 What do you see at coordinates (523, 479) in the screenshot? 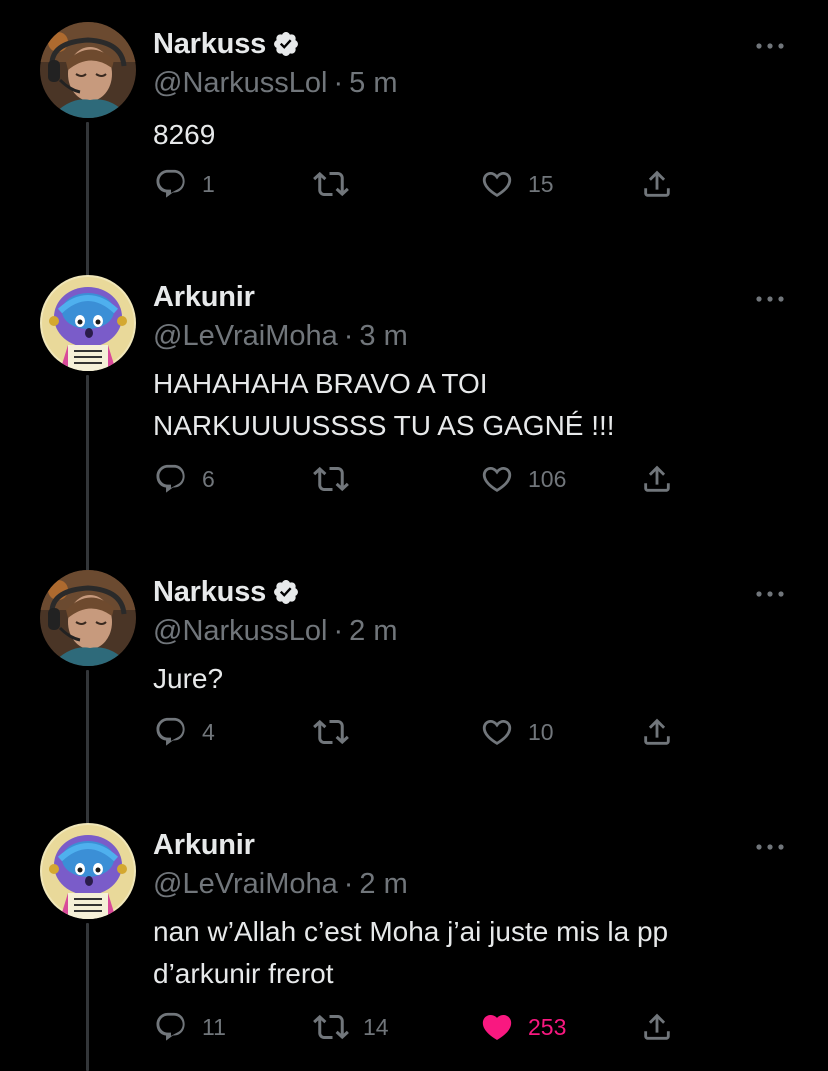
I see `like-button: 106` at bounding box center [523, 479].